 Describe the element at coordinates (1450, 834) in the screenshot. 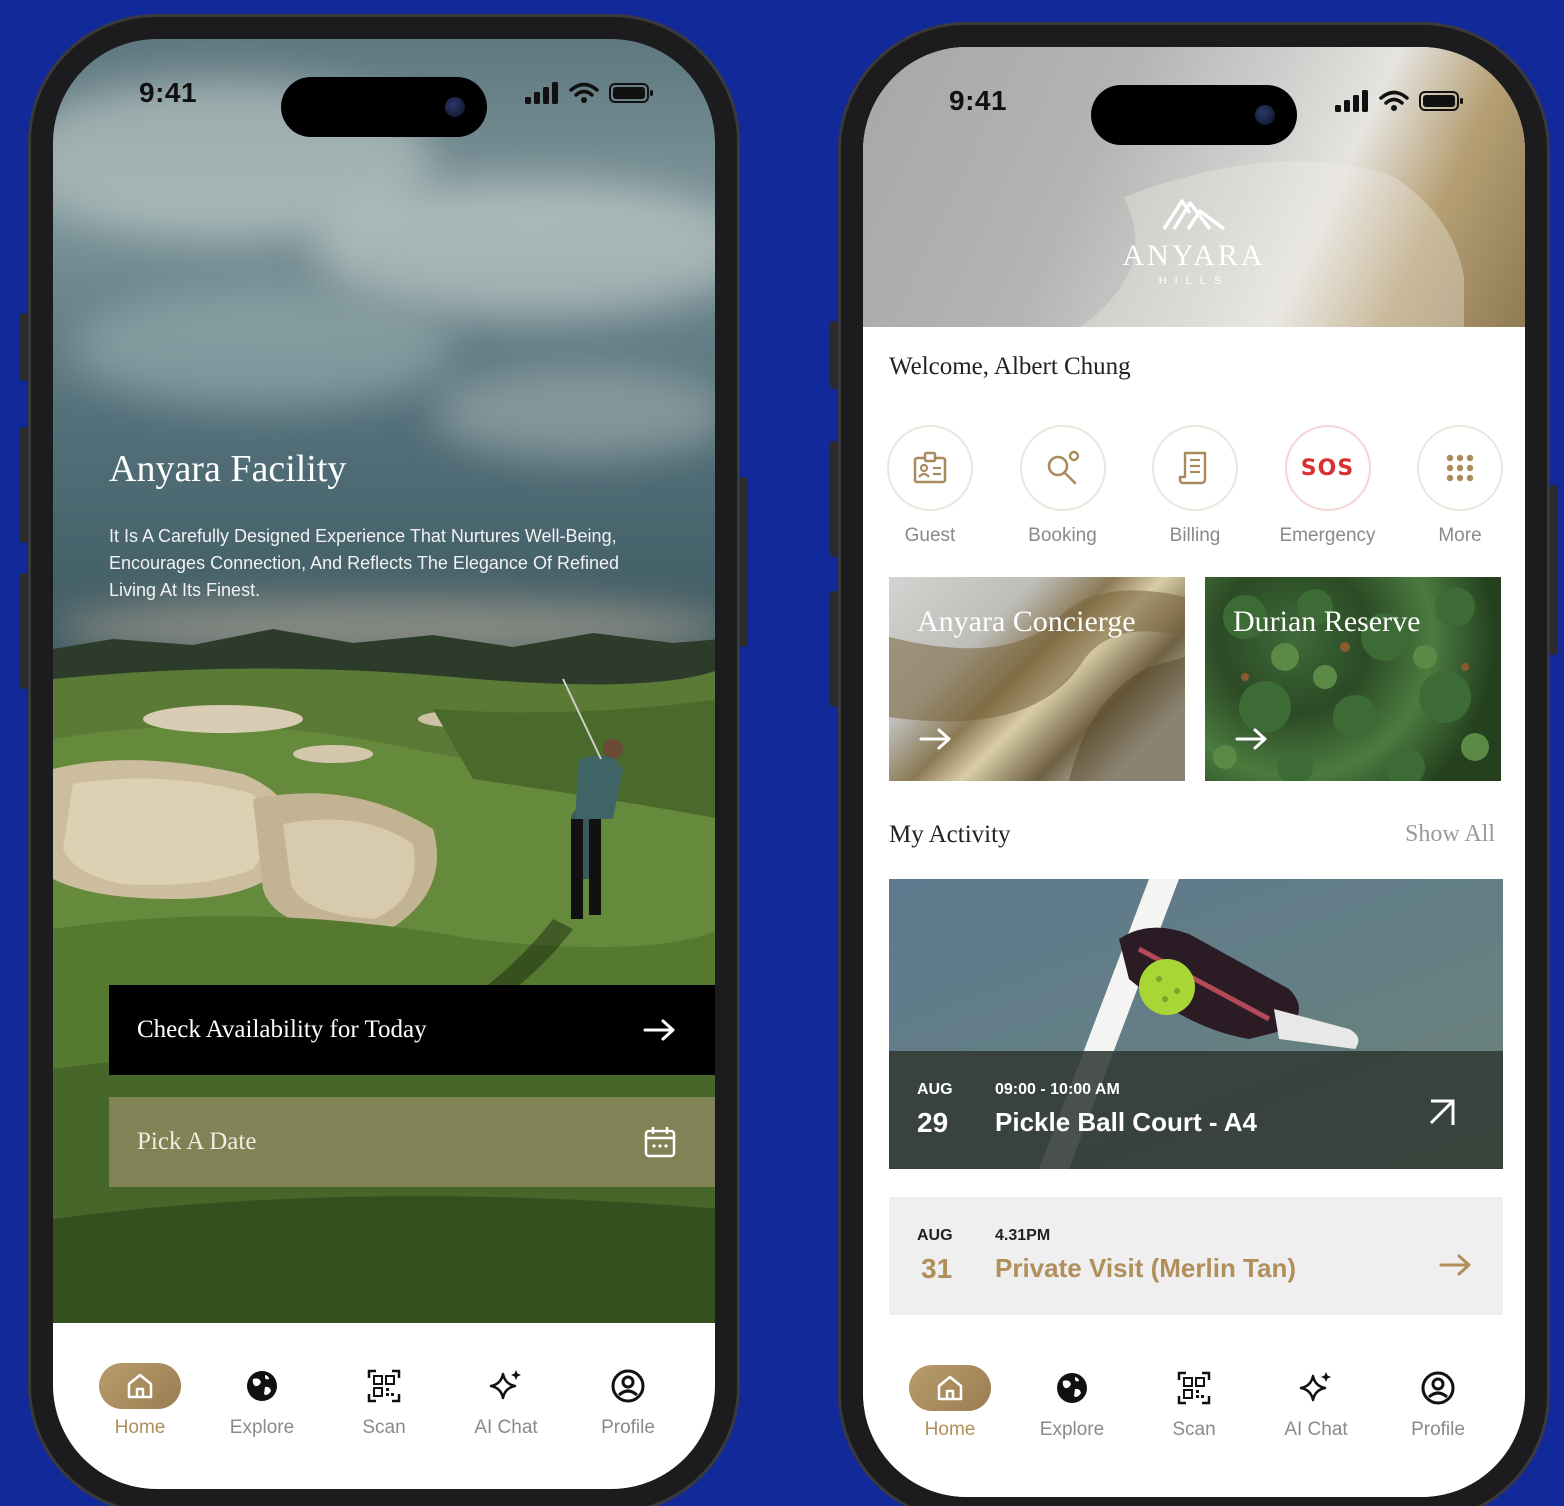

I see `show-all-link: Show All` at that location.